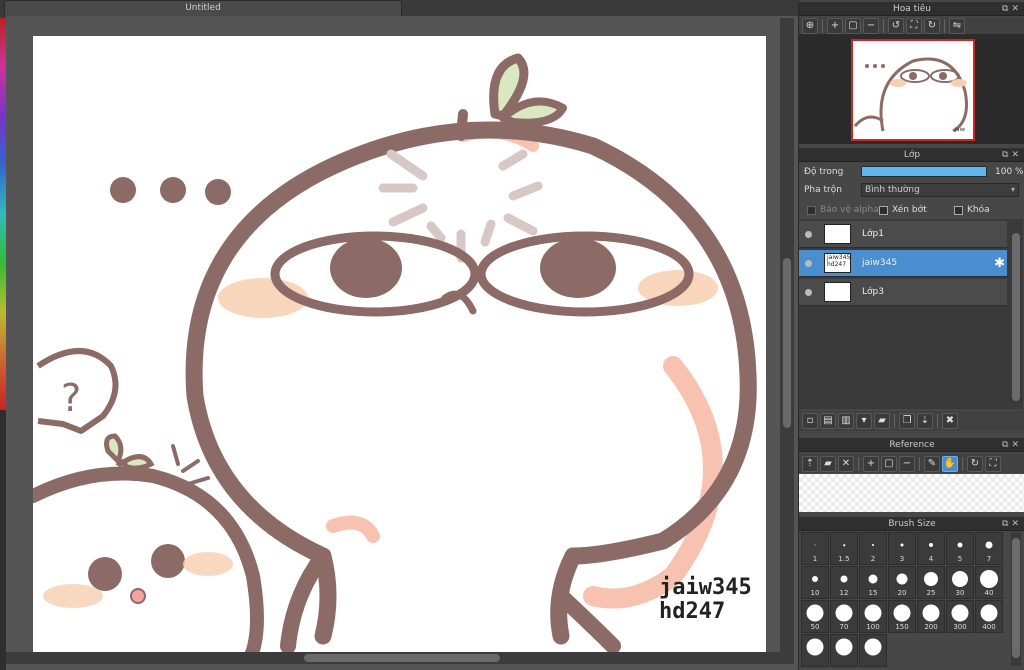 The image size is (1024, 670). Describe the element at coordinates (844, 582) in the screenshot. I see `brush-size-cell: 12` at that location.